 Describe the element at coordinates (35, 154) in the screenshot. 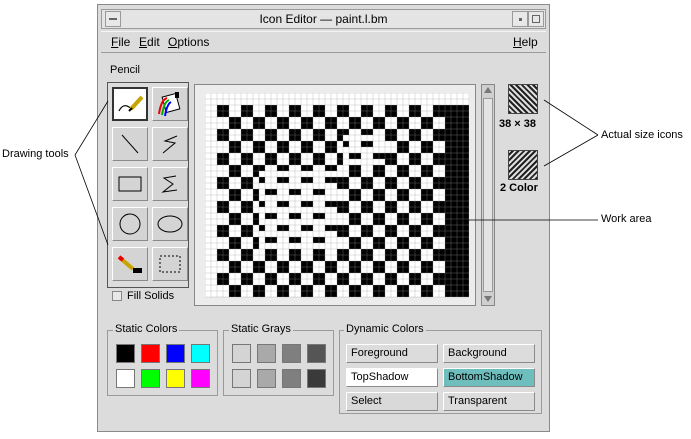

I see `callout-drawing-tools: Drawing tools` at that location.